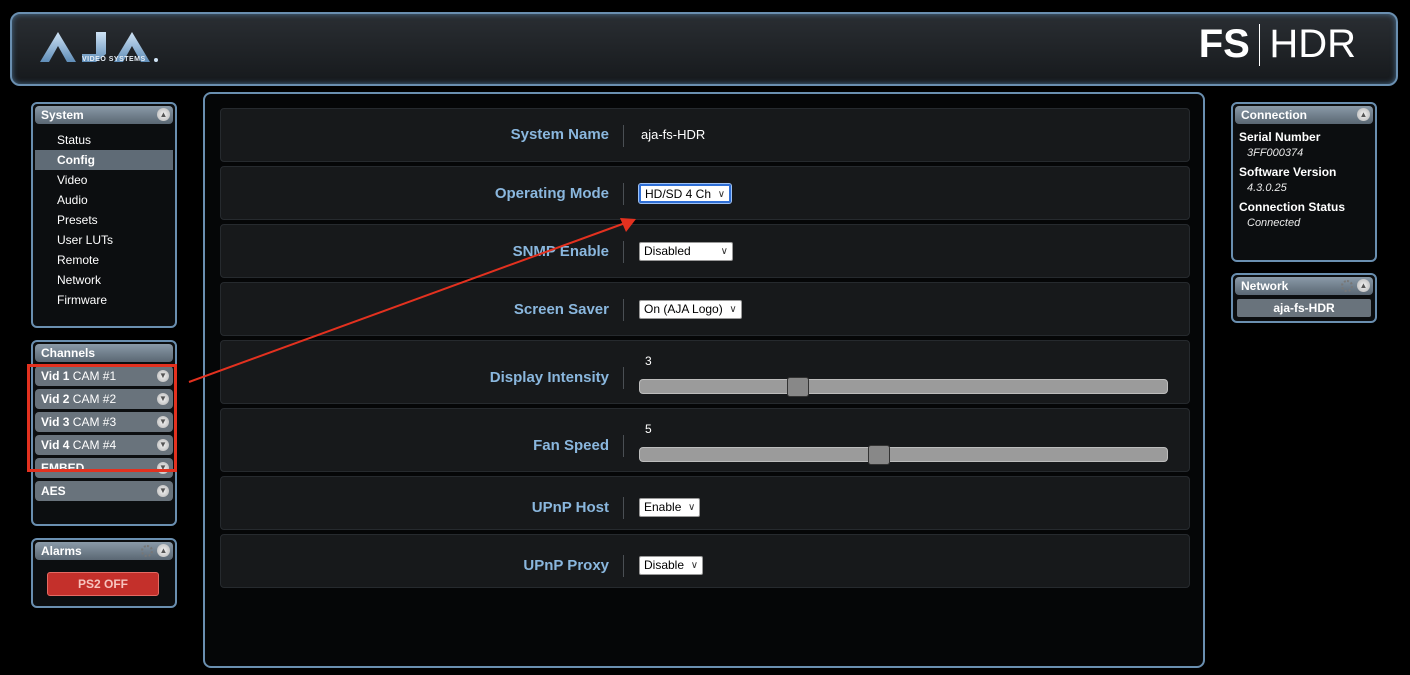 The height and width of the screenshot is (675, 1410). I want to click on snmp-enable-select: Disabled ∨, so click(686, 251).